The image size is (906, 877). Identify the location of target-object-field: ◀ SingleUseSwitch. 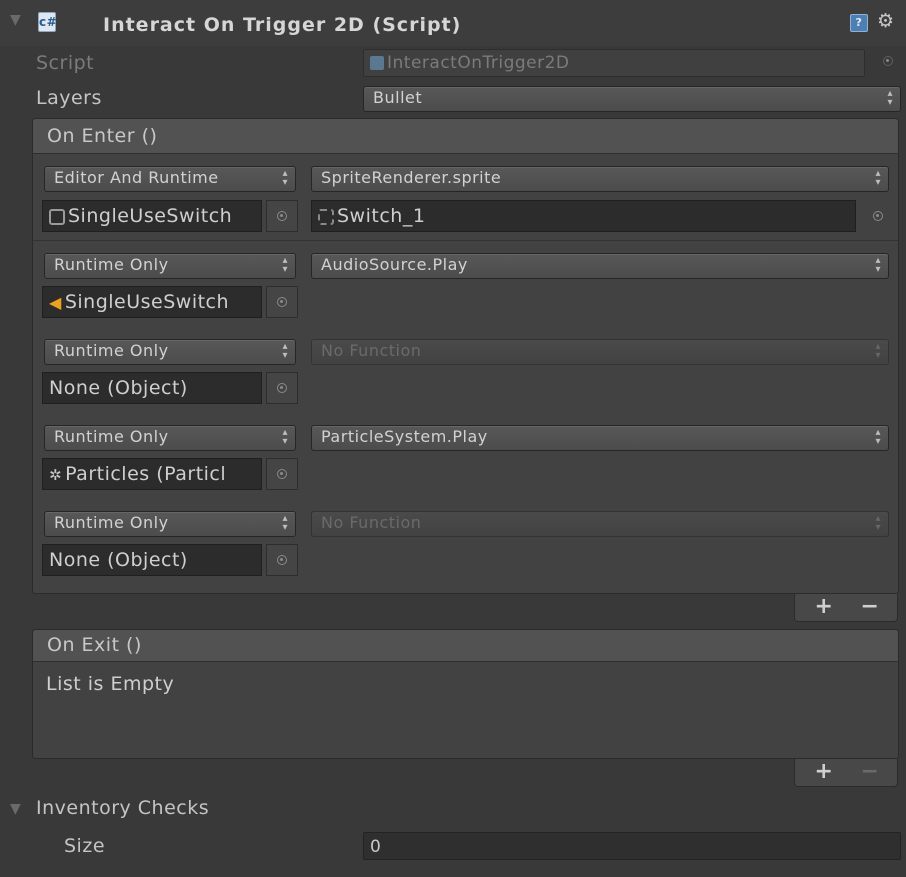
(152, 302).